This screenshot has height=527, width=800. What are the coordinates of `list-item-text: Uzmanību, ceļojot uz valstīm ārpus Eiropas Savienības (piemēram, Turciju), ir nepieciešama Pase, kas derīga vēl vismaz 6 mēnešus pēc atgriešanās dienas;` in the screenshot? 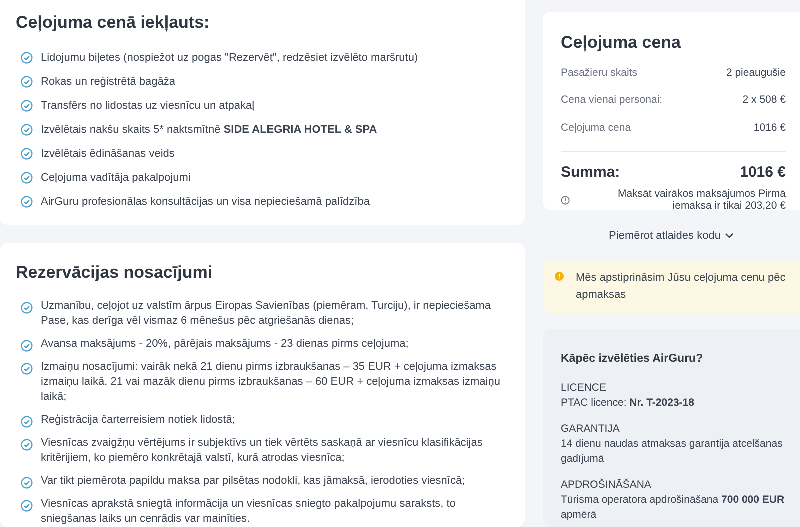 It's located at (266, 314).